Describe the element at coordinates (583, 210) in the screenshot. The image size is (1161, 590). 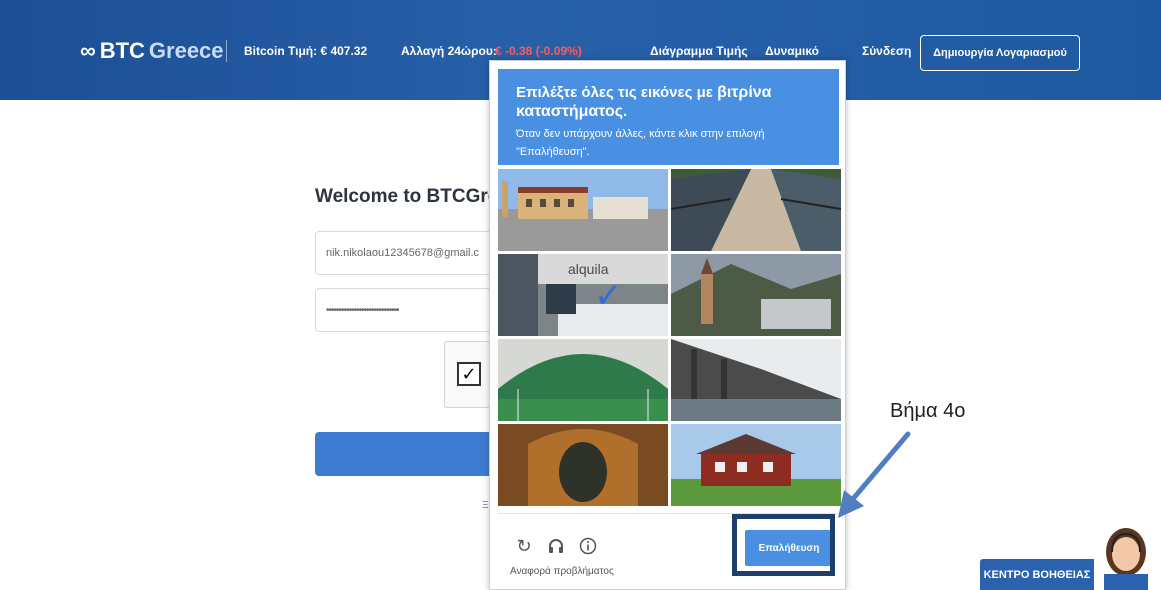
I see `tile-town-square` at that location.